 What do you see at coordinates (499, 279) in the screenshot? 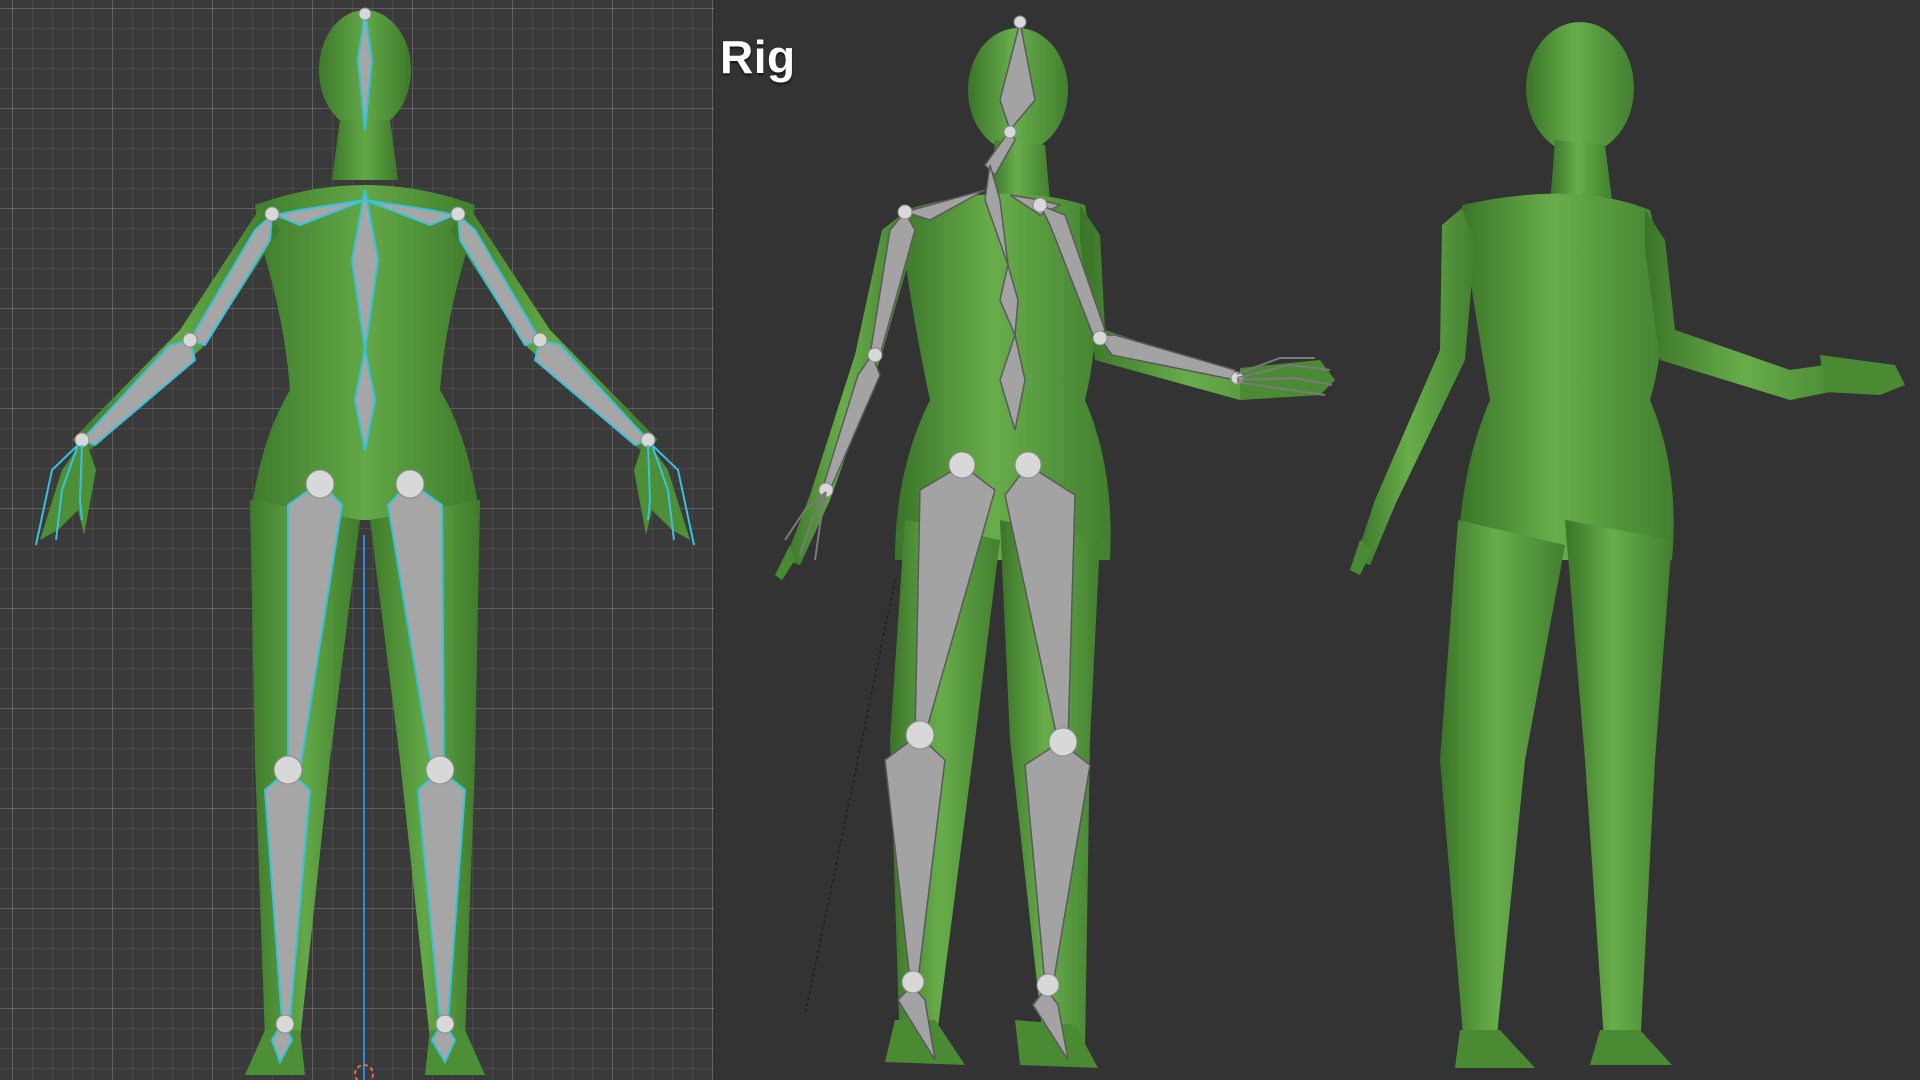
I see `bone-upperarm-right` at bounding box center [499, 279].